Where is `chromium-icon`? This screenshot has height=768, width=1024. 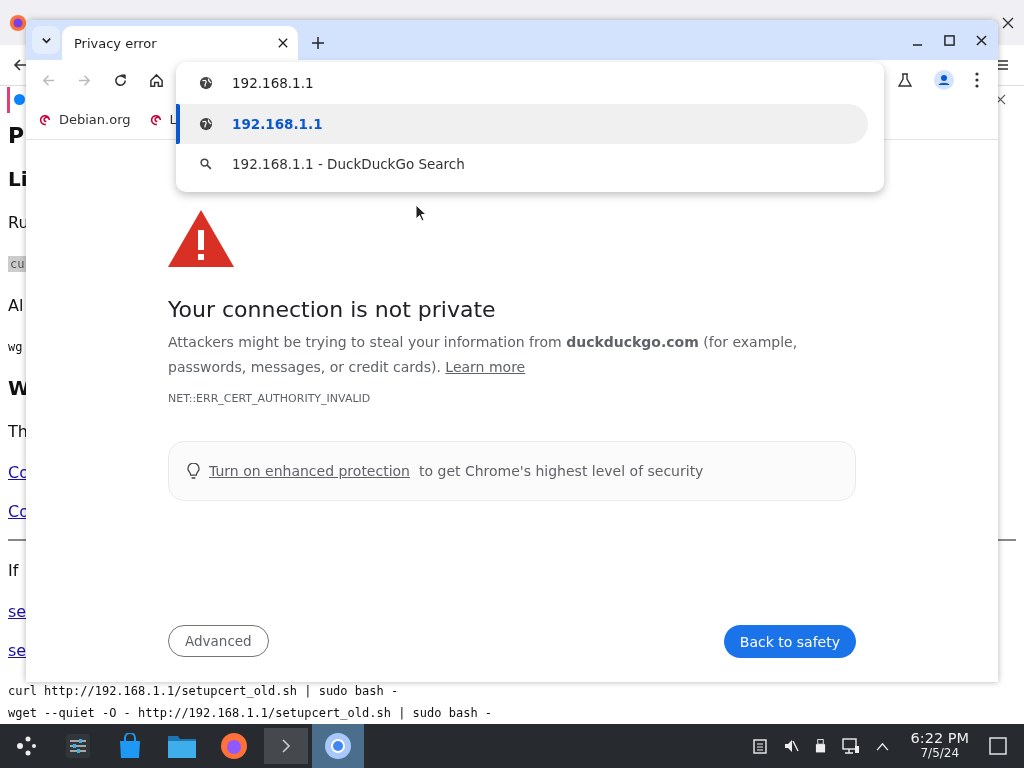
chromium-icon is located at coordinates (338, 746).